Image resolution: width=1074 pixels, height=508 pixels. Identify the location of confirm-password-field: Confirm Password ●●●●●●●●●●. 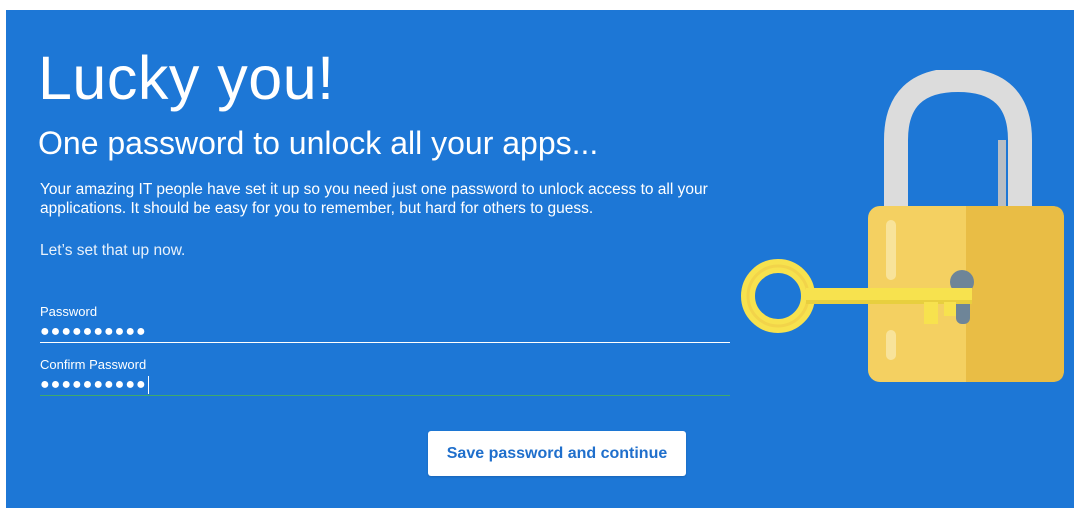
(385, 376).